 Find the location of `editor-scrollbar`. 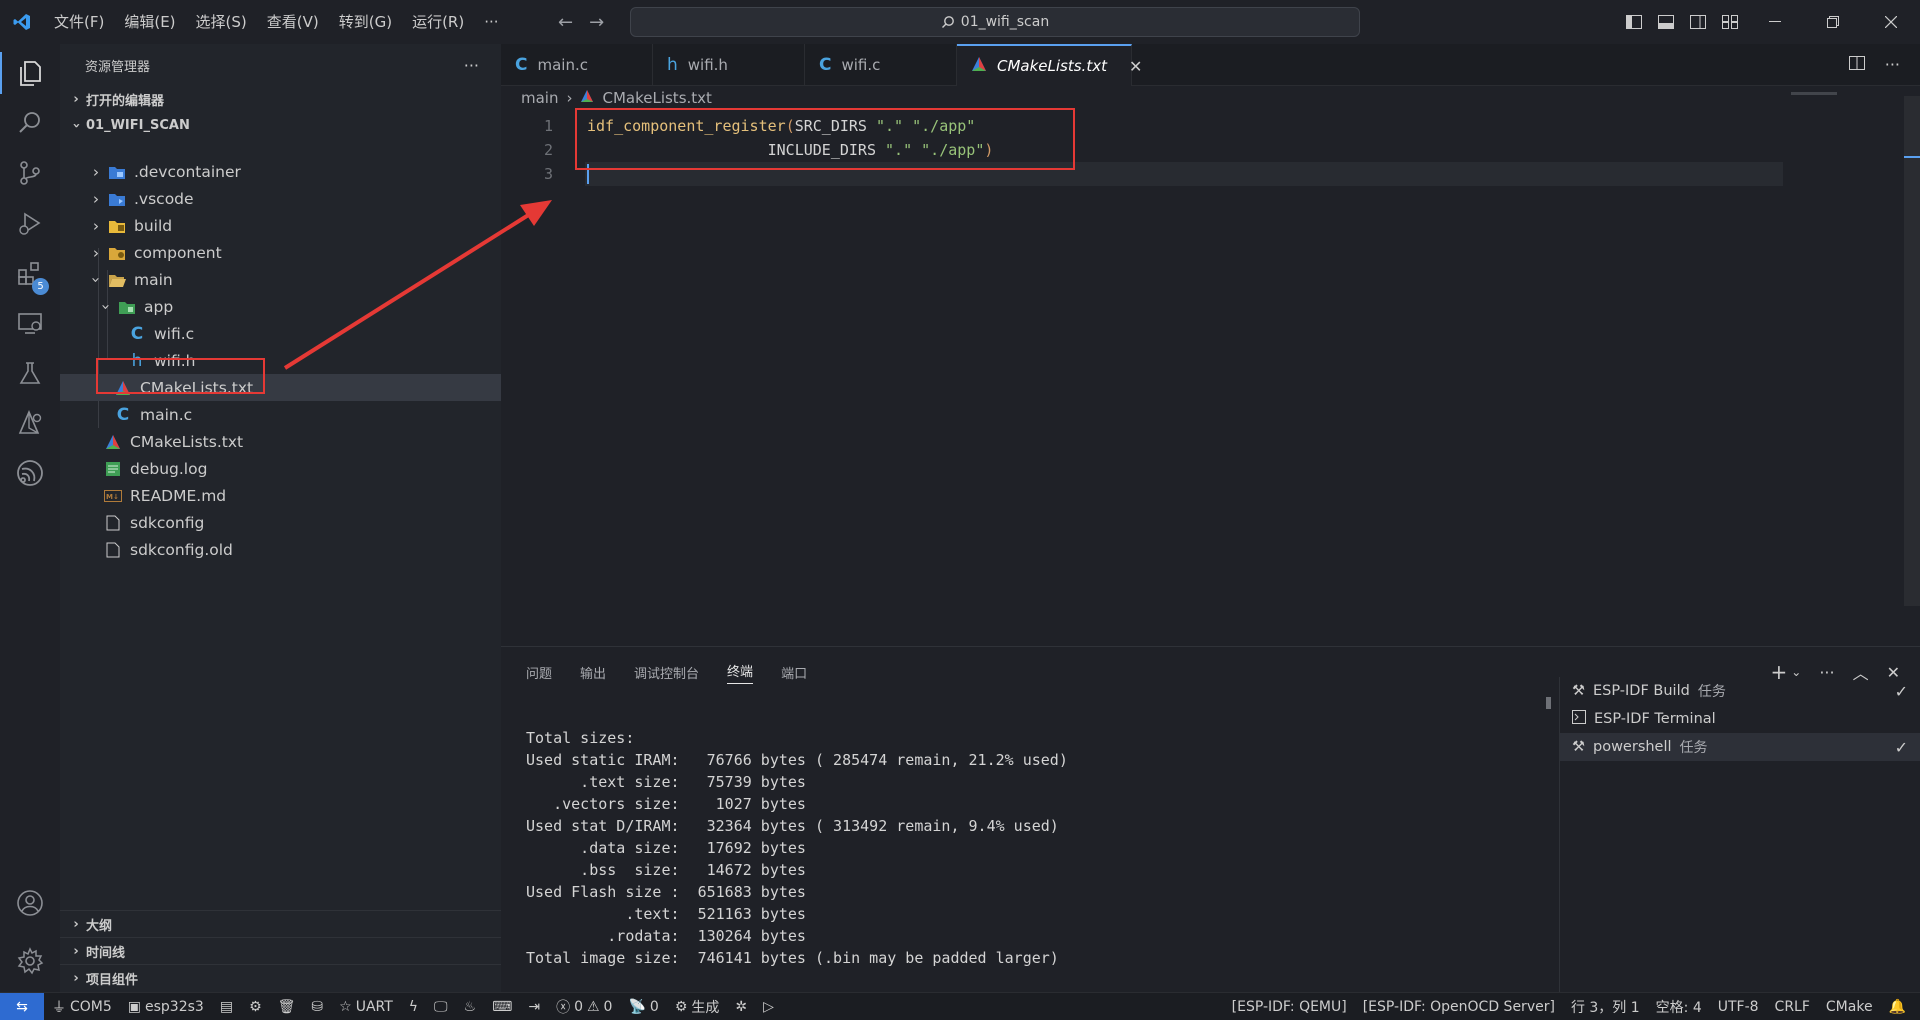

editor-scrollbar is located at coordinates (1912, 351).